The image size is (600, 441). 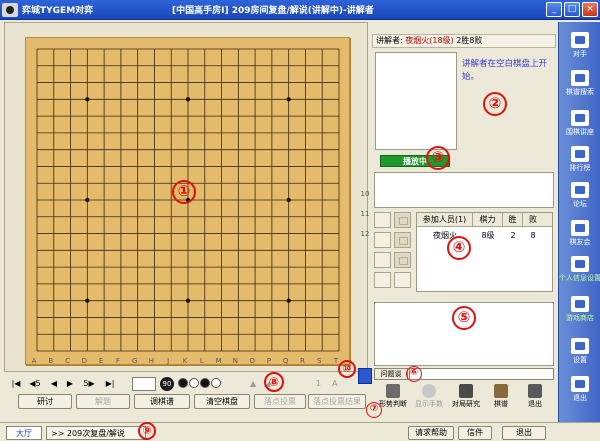 What do you see at coordinates (580, 204) in the screenshot?
I see `sidebar-item-label: 论坛` at bounding box center [580, 204].